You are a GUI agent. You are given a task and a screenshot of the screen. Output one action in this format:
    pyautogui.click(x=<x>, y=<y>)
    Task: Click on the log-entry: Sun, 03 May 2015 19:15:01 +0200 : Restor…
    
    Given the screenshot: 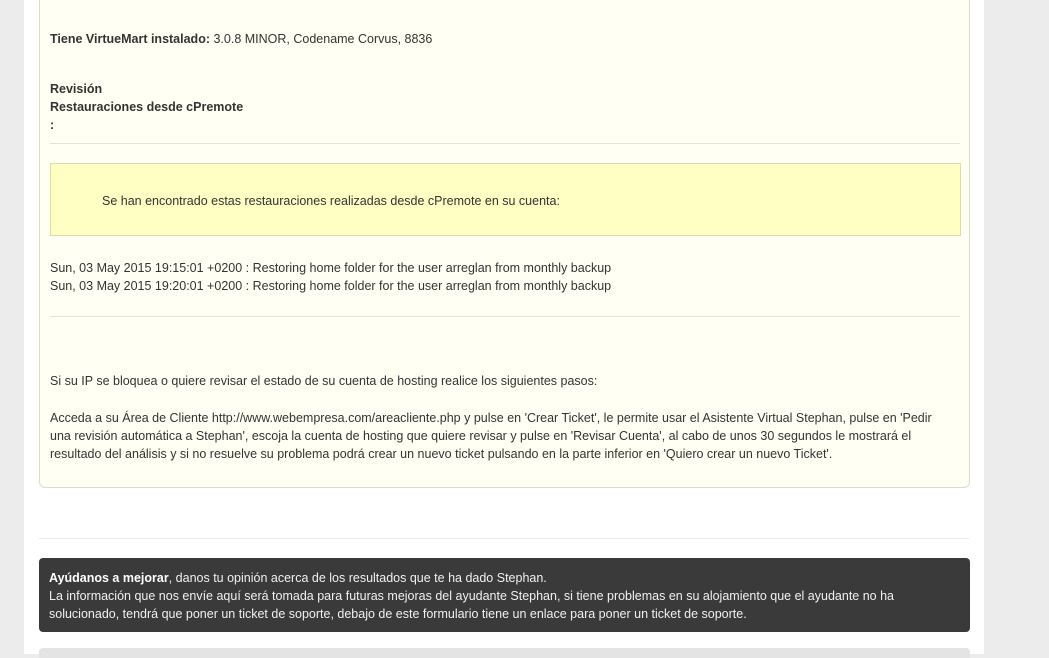 What is the action you would take?
    pyautogui.click(x=331, y=268)
    